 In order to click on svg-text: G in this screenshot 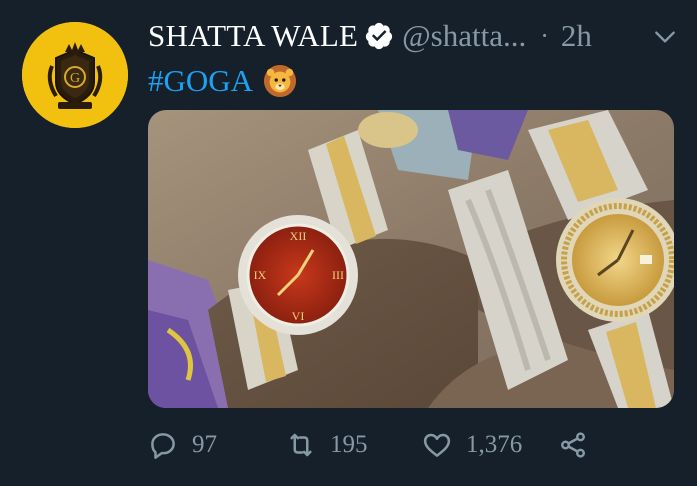, I will do `click(75, 78)`.